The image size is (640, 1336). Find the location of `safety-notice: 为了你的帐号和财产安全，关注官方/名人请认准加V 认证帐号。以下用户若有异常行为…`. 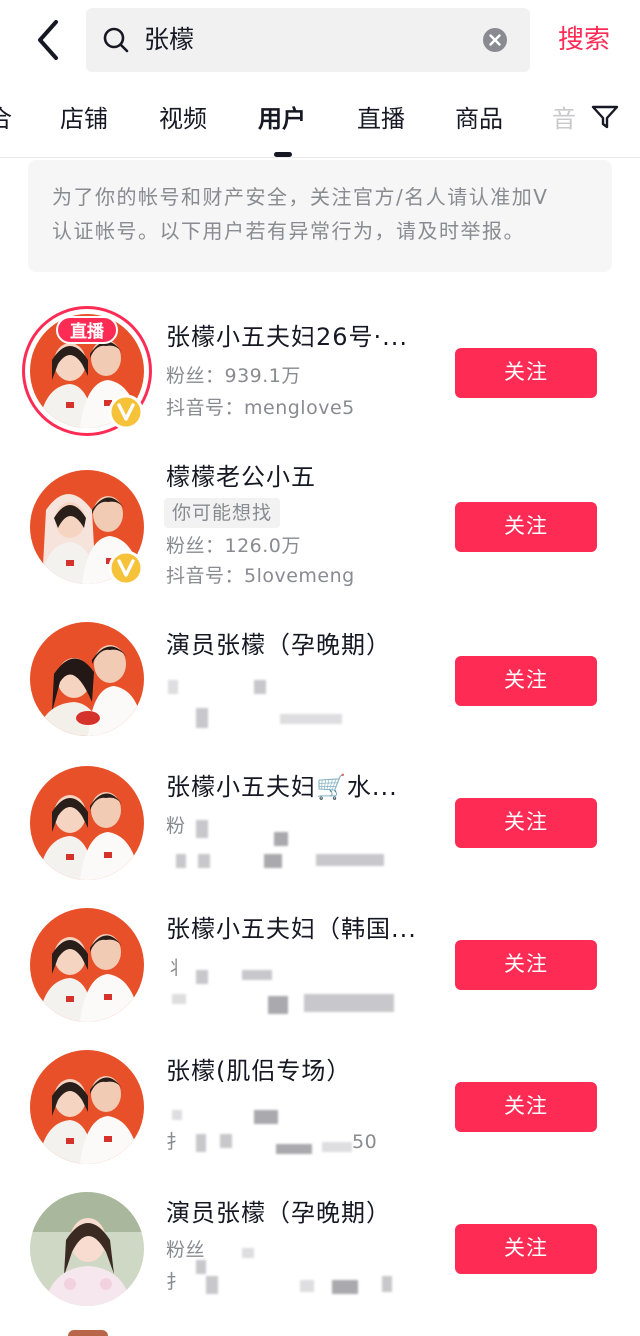

safety-notice: 为了你的帐号和财产安全，关注官方/名人请认准加V 认证帐号。以下用户若有异常行为… is located at coordinates (320, 216).